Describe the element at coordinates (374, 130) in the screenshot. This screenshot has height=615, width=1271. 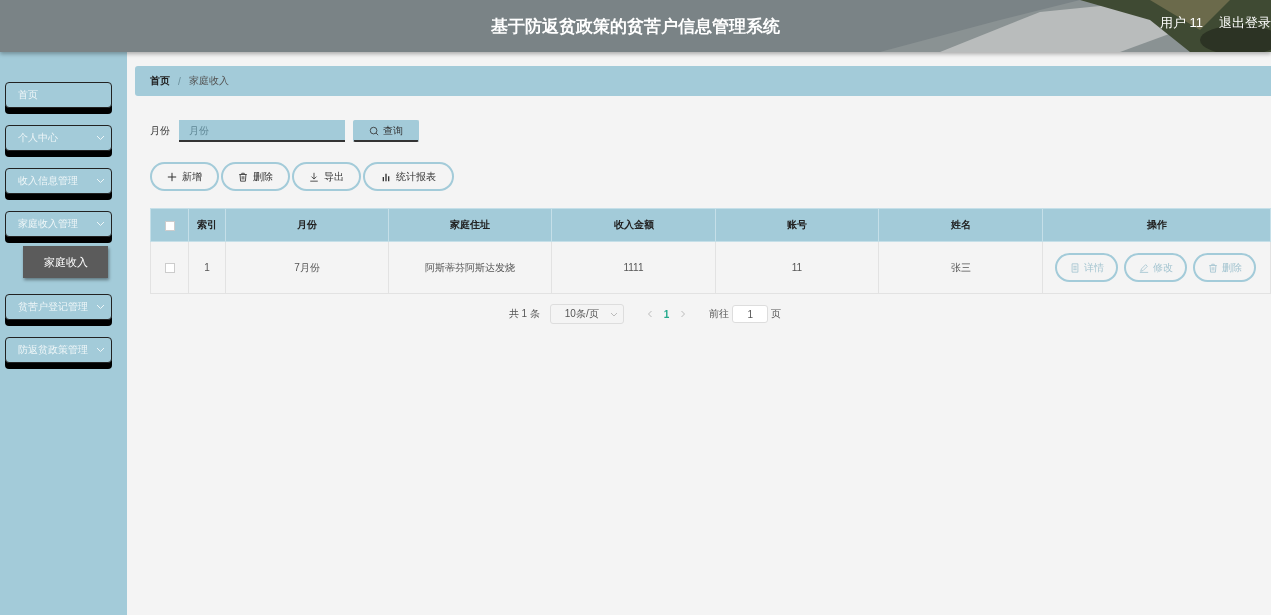
I see `search-icon` at that location.